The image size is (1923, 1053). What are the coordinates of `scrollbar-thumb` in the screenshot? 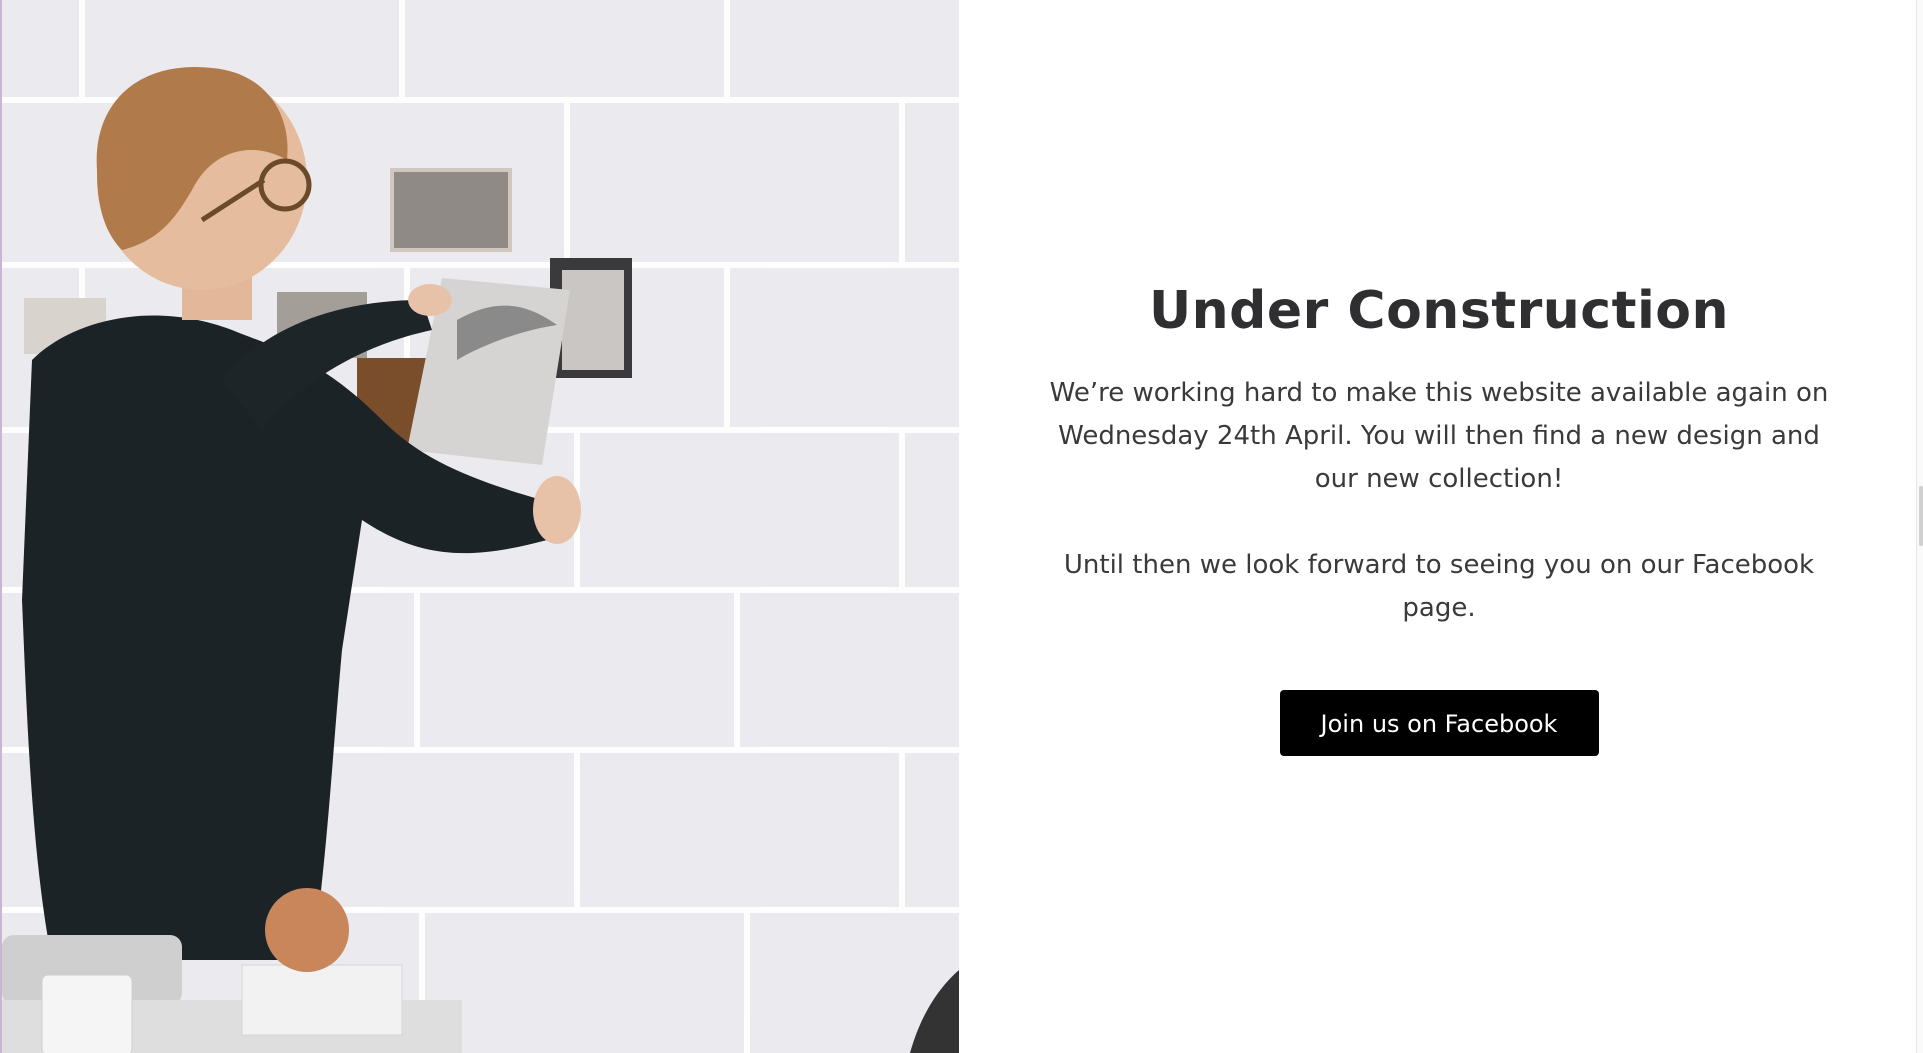 It's located at (1921, 516).